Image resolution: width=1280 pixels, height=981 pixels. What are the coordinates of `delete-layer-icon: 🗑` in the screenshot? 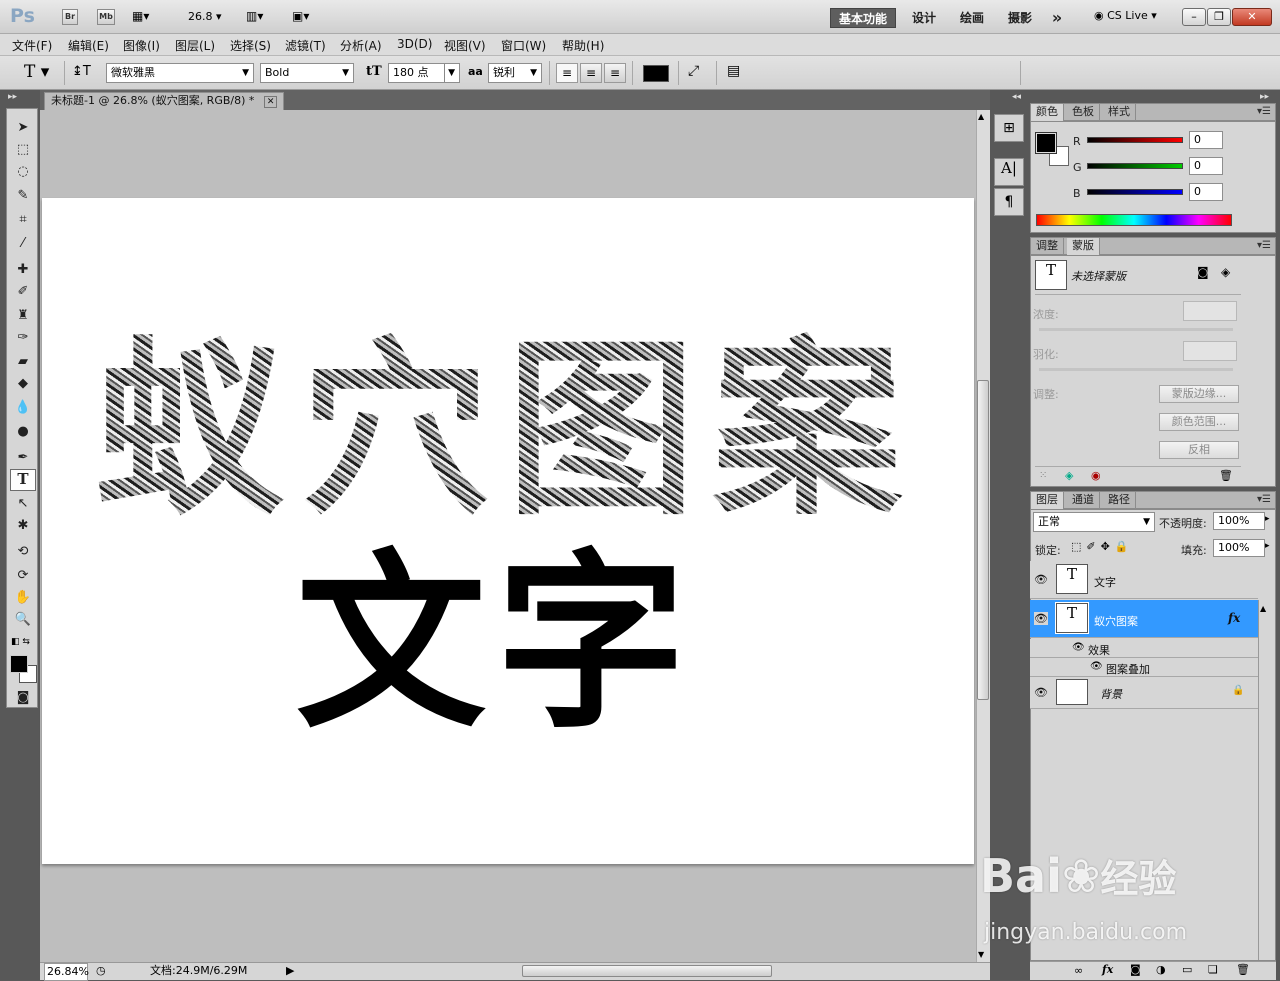 It's located at (1243, 969).